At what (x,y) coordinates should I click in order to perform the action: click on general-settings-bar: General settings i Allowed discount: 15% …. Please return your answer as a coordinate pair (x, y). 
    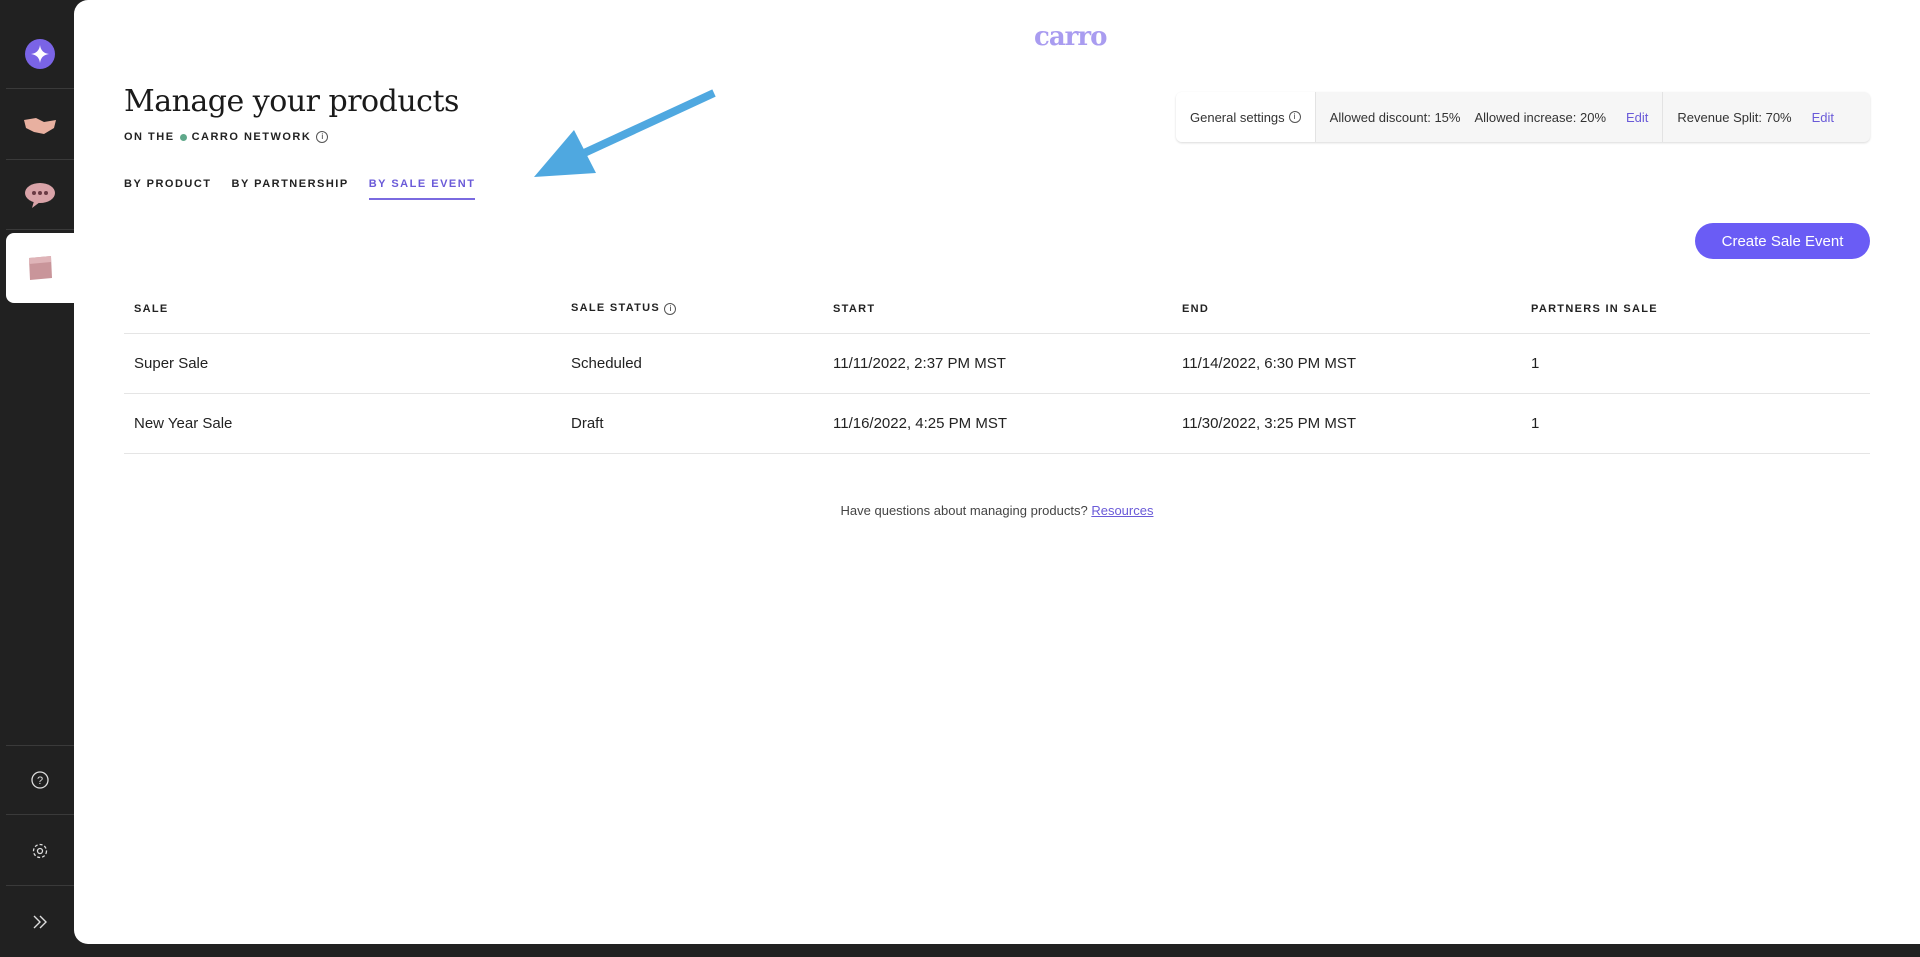
    Looking at the image, I should click on (1523, 117).